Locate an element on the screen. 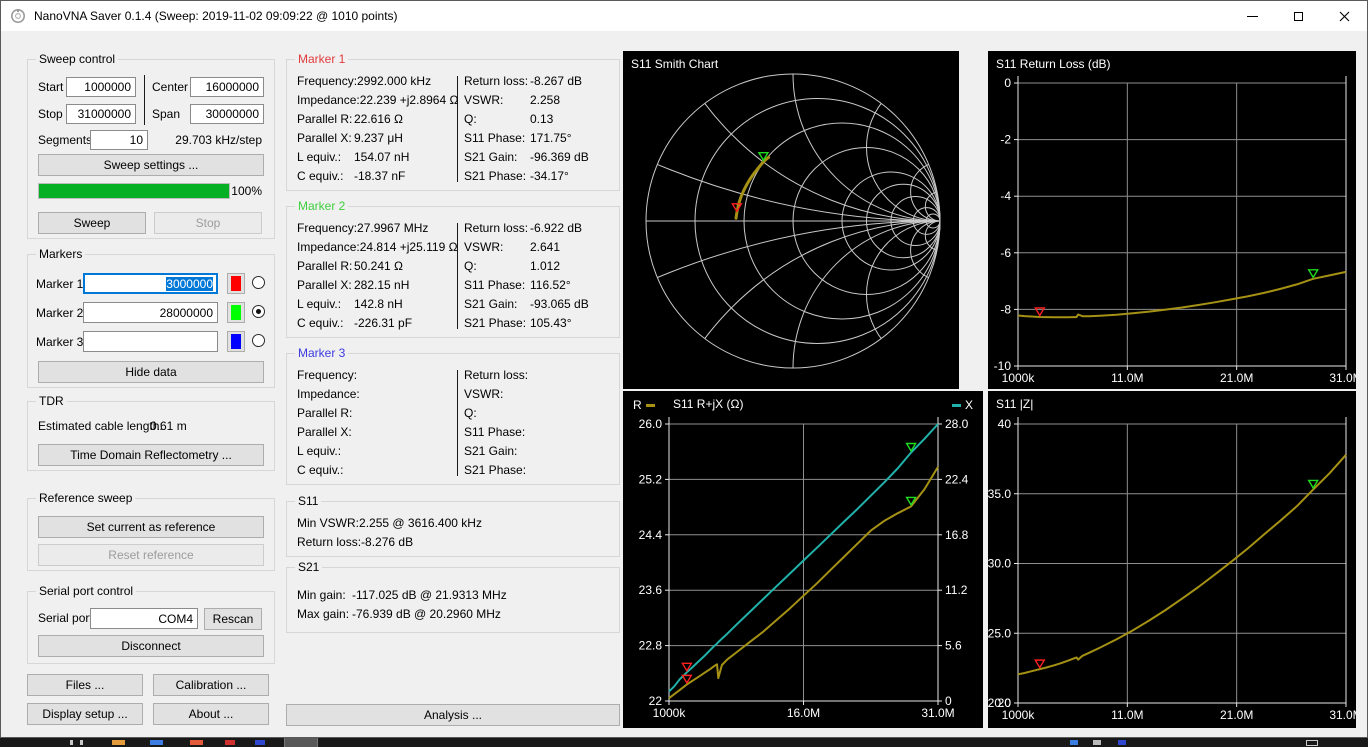 Image resolution: width=1368 pixels, height=747 pixels. axis-tick-label: 30.0 is located at coordinates (999, 564).